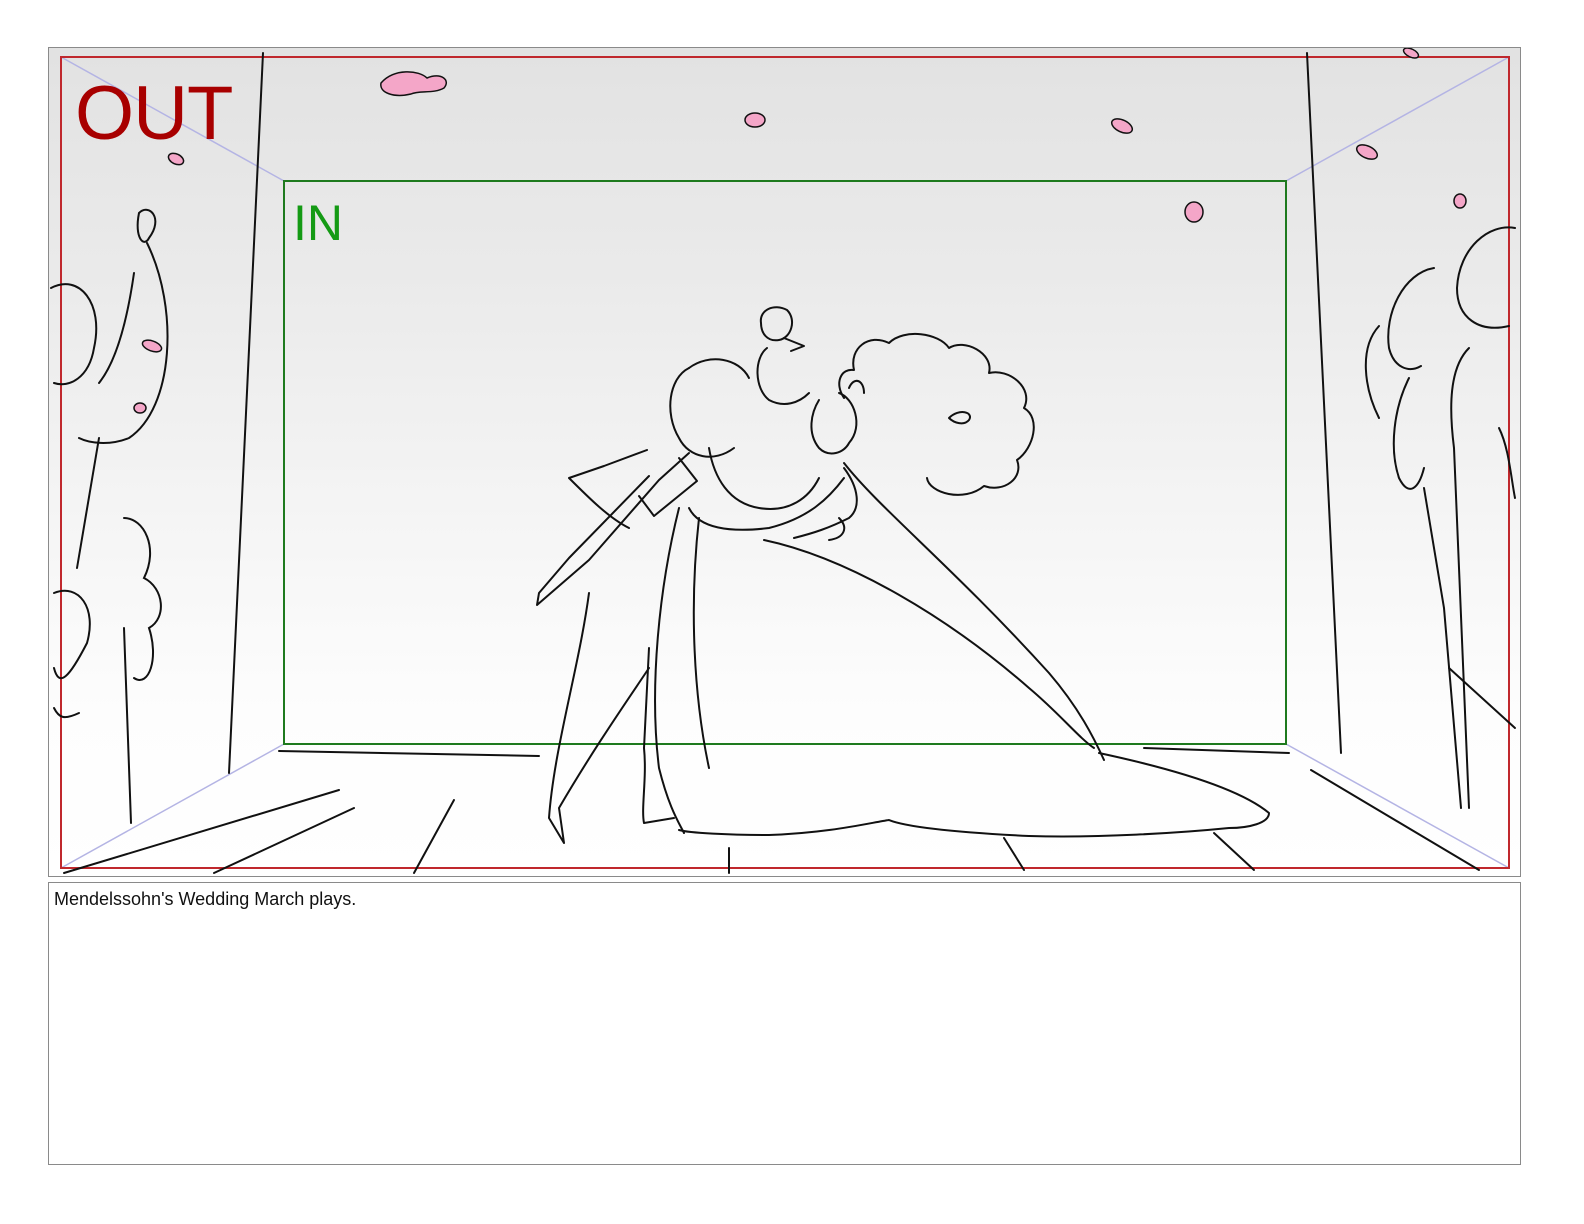 The image size is (1584, 1224). Describe the element at coordinates (205, 899) in the screenshot. I see `caption-text: Mendelssohn's Wedding March plays.` at that location.